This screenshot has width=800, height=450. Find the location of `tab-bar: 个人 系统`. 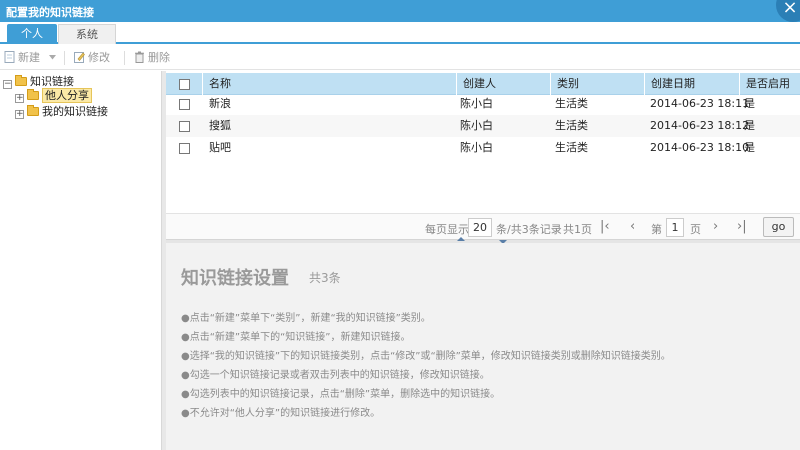

tab-bar: 个人 系统 is located at coordinates (400, 33).